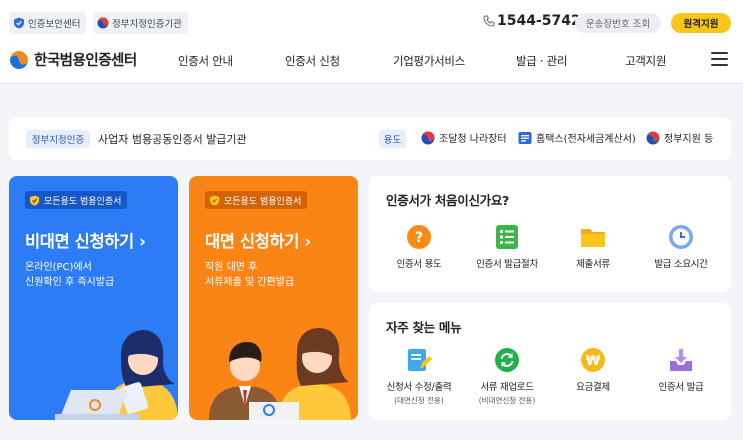 This screenshot has width=743, height=440. Describe the element at coordinates (539, 21) in the screenshot. I see `phone-number: 1544-5742` at that location.